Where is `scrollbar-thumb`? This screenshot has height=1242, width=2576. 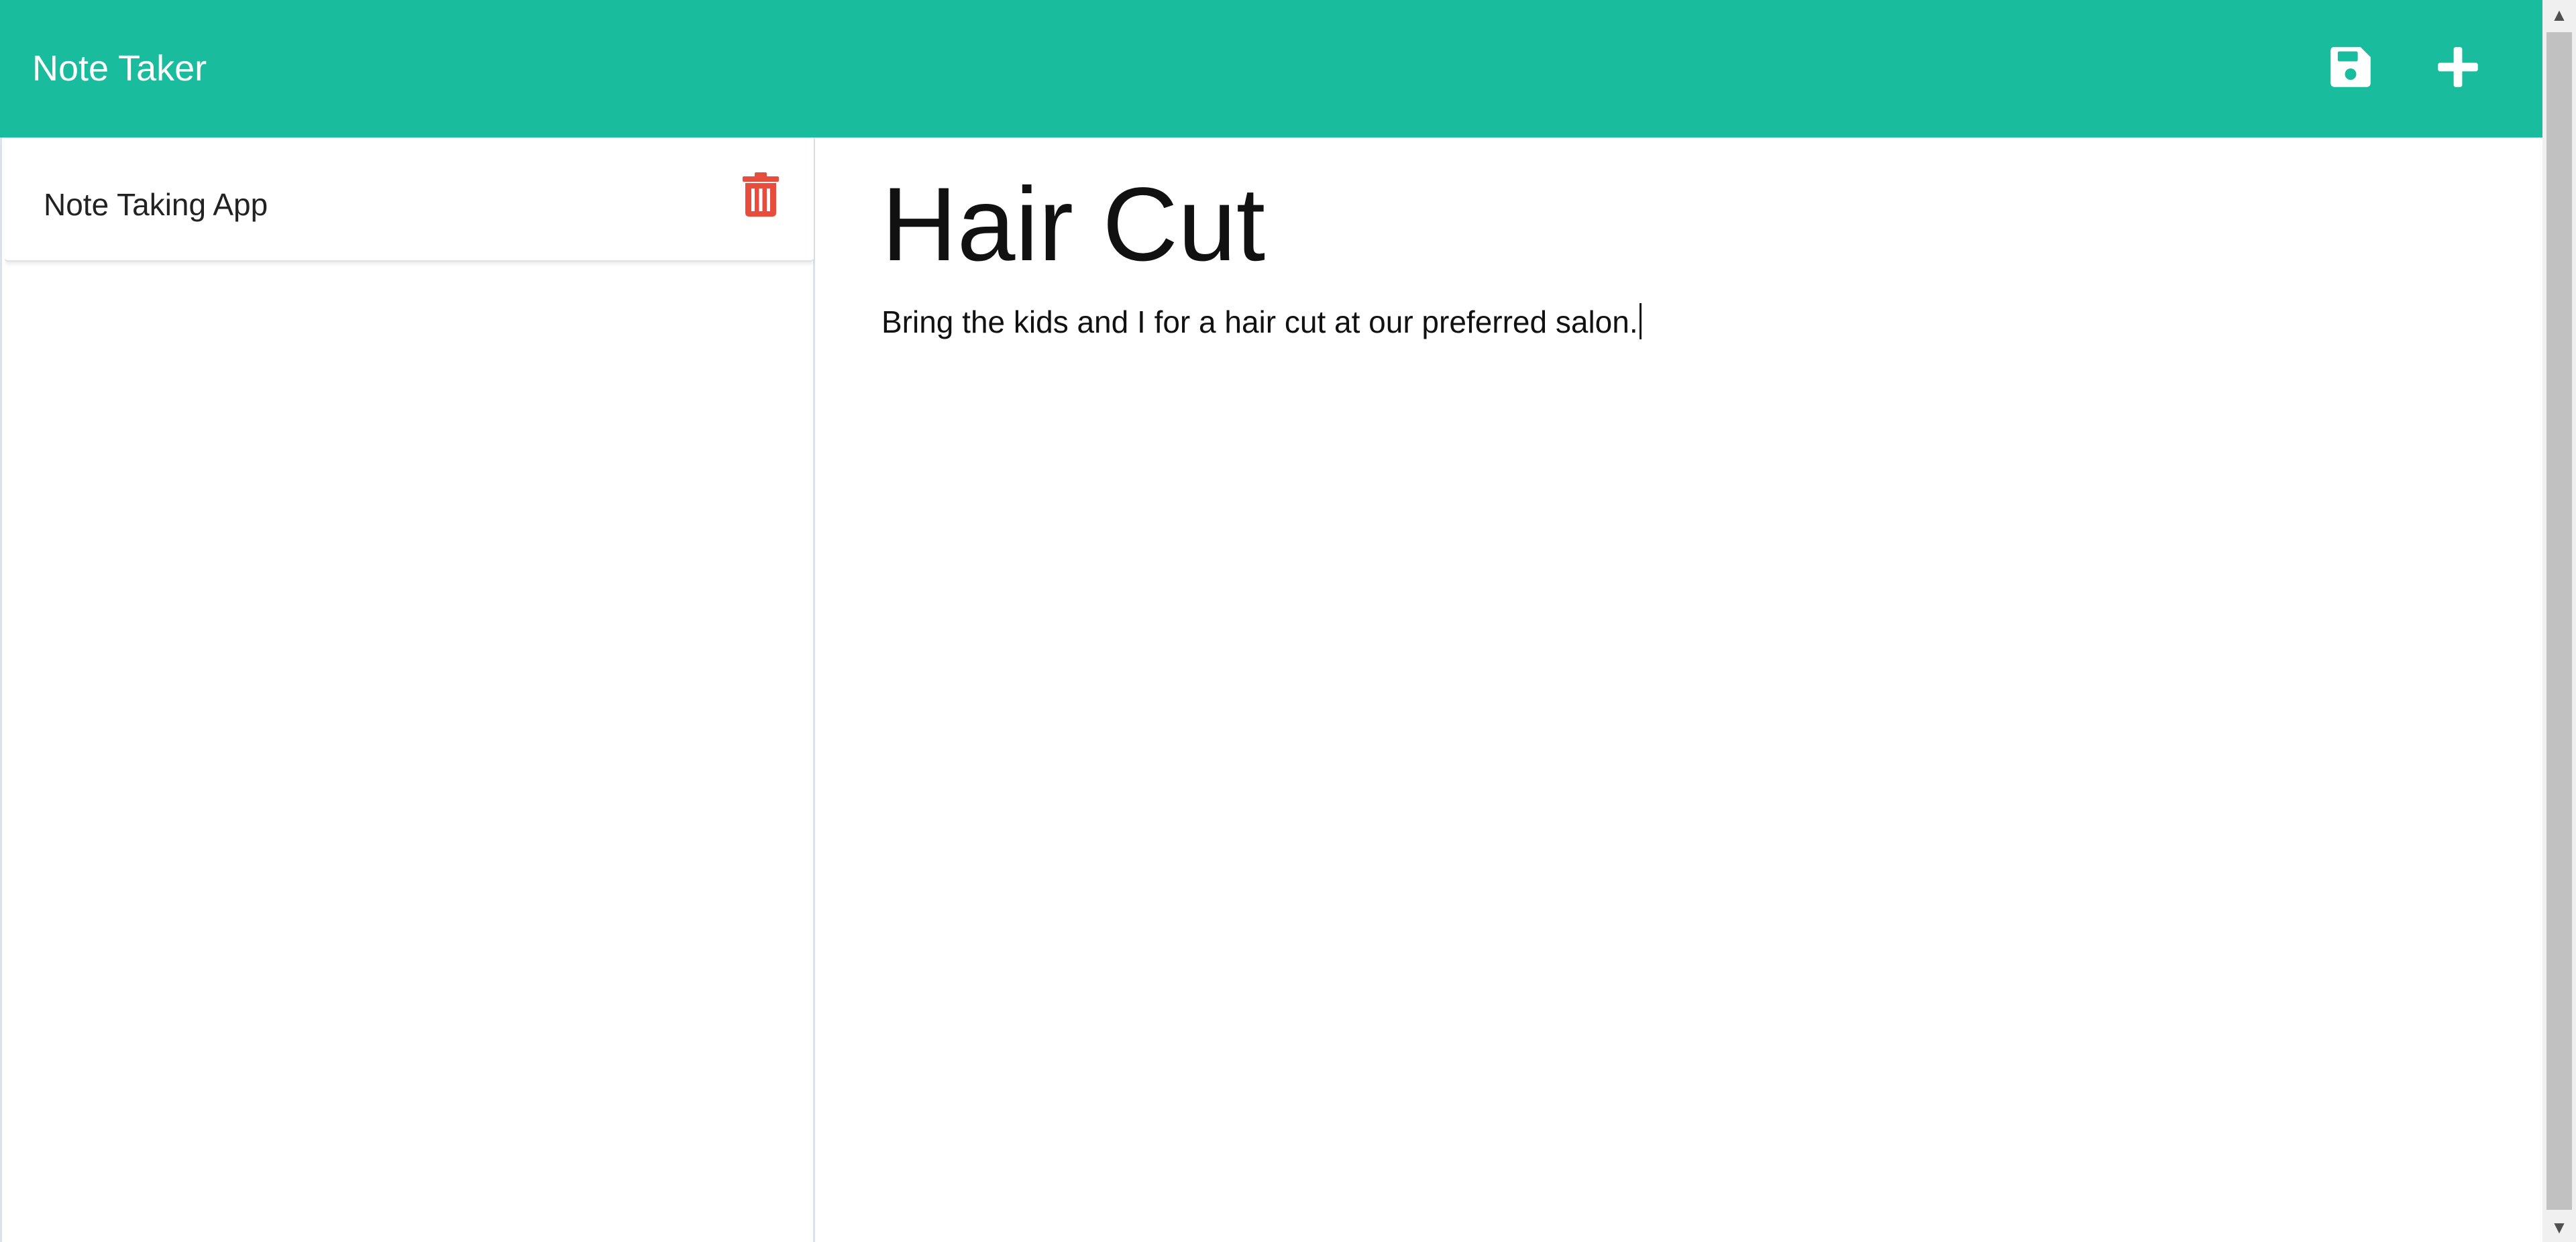
scrollbar-thumb is located at coordinates (2559, 621).